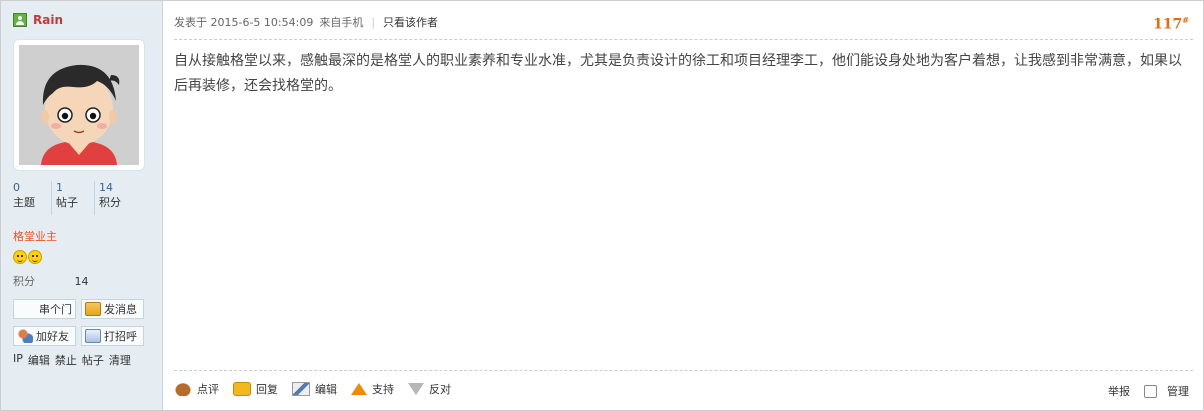 Image resolution: width=1204 pixels, height=411 pixels. I want to click on manage-checkbox, so click(1150, 391).